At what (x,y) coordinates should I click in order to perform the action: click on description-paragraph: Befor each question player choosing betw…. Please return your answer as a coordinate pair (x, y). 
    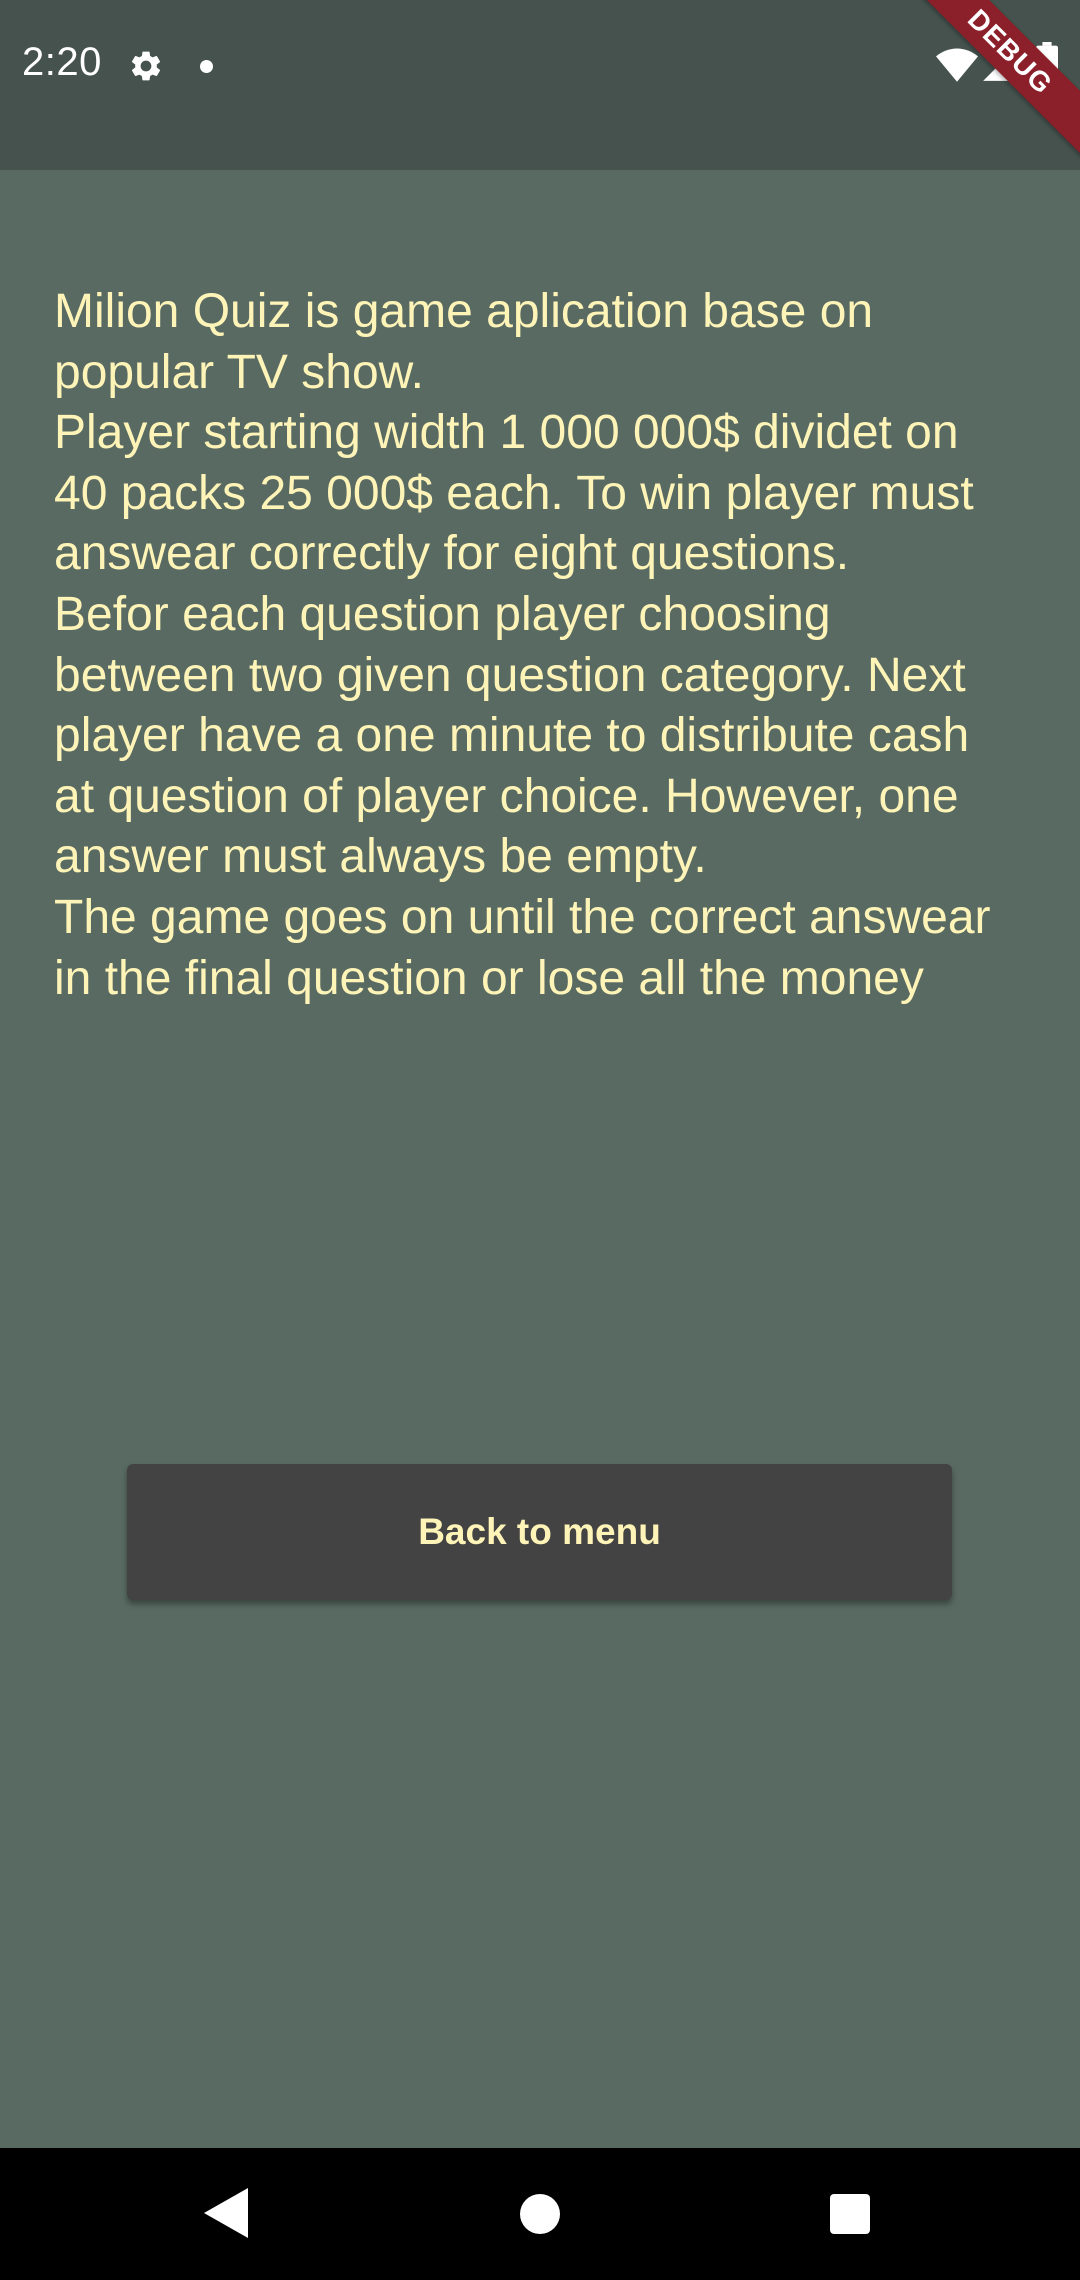
    Looking at the image, I should click on (512, 735).